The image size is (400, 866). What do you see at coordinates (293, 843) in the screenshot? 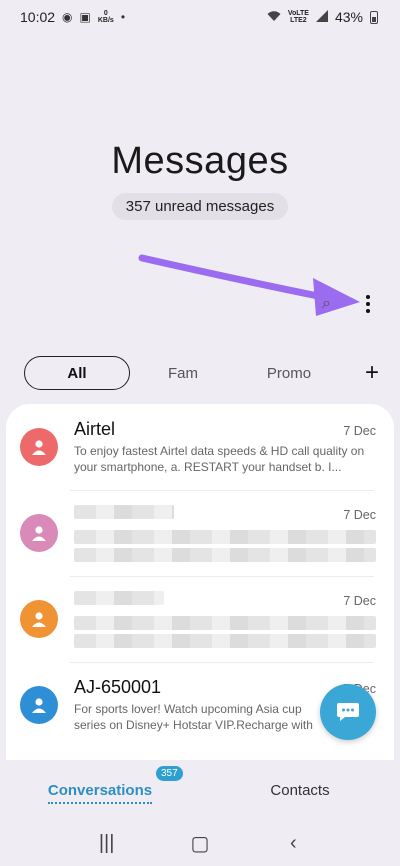
I see `back-icon: ‹` at bounding box center [293, 843].